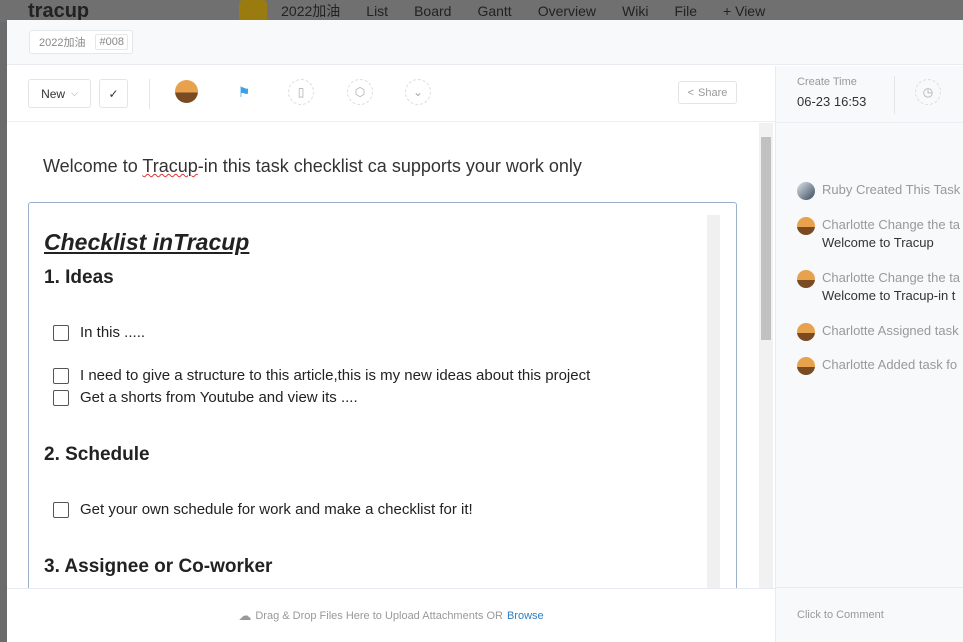 This screenshot has height=642, width=963. Describe the element at coordinates (433, 11) in the screenshot. I see `view-board: Board` at that location.